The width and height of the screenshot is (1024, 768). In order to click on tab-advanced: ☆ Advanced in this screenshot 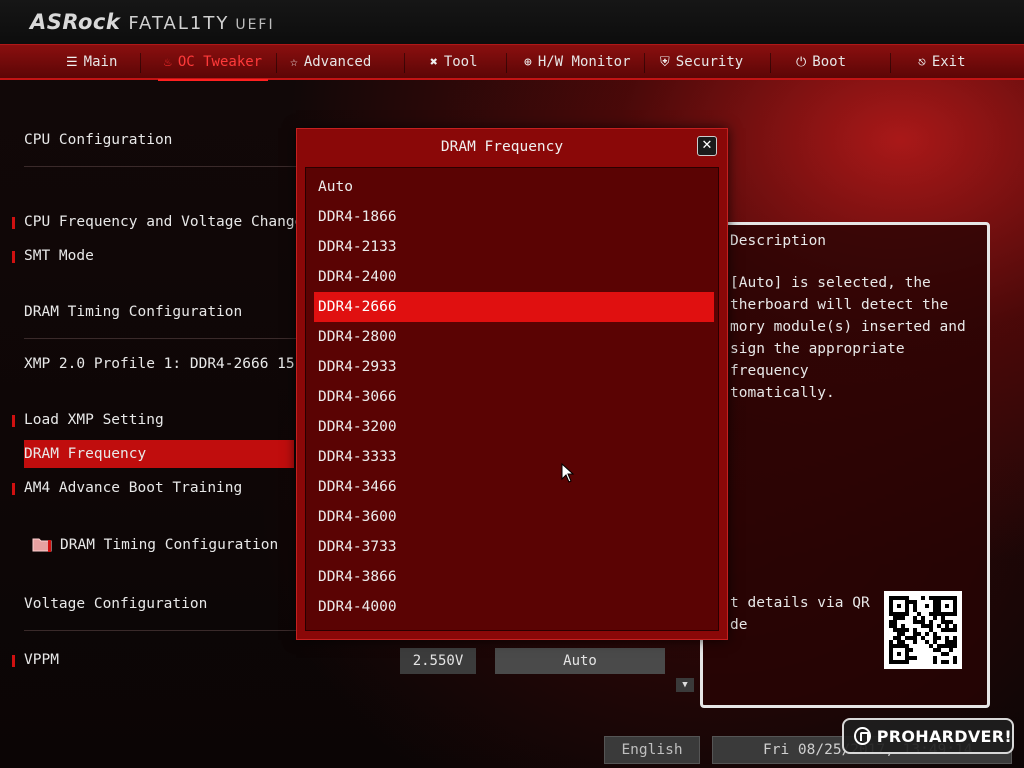, I will do `click(330, 62)`.